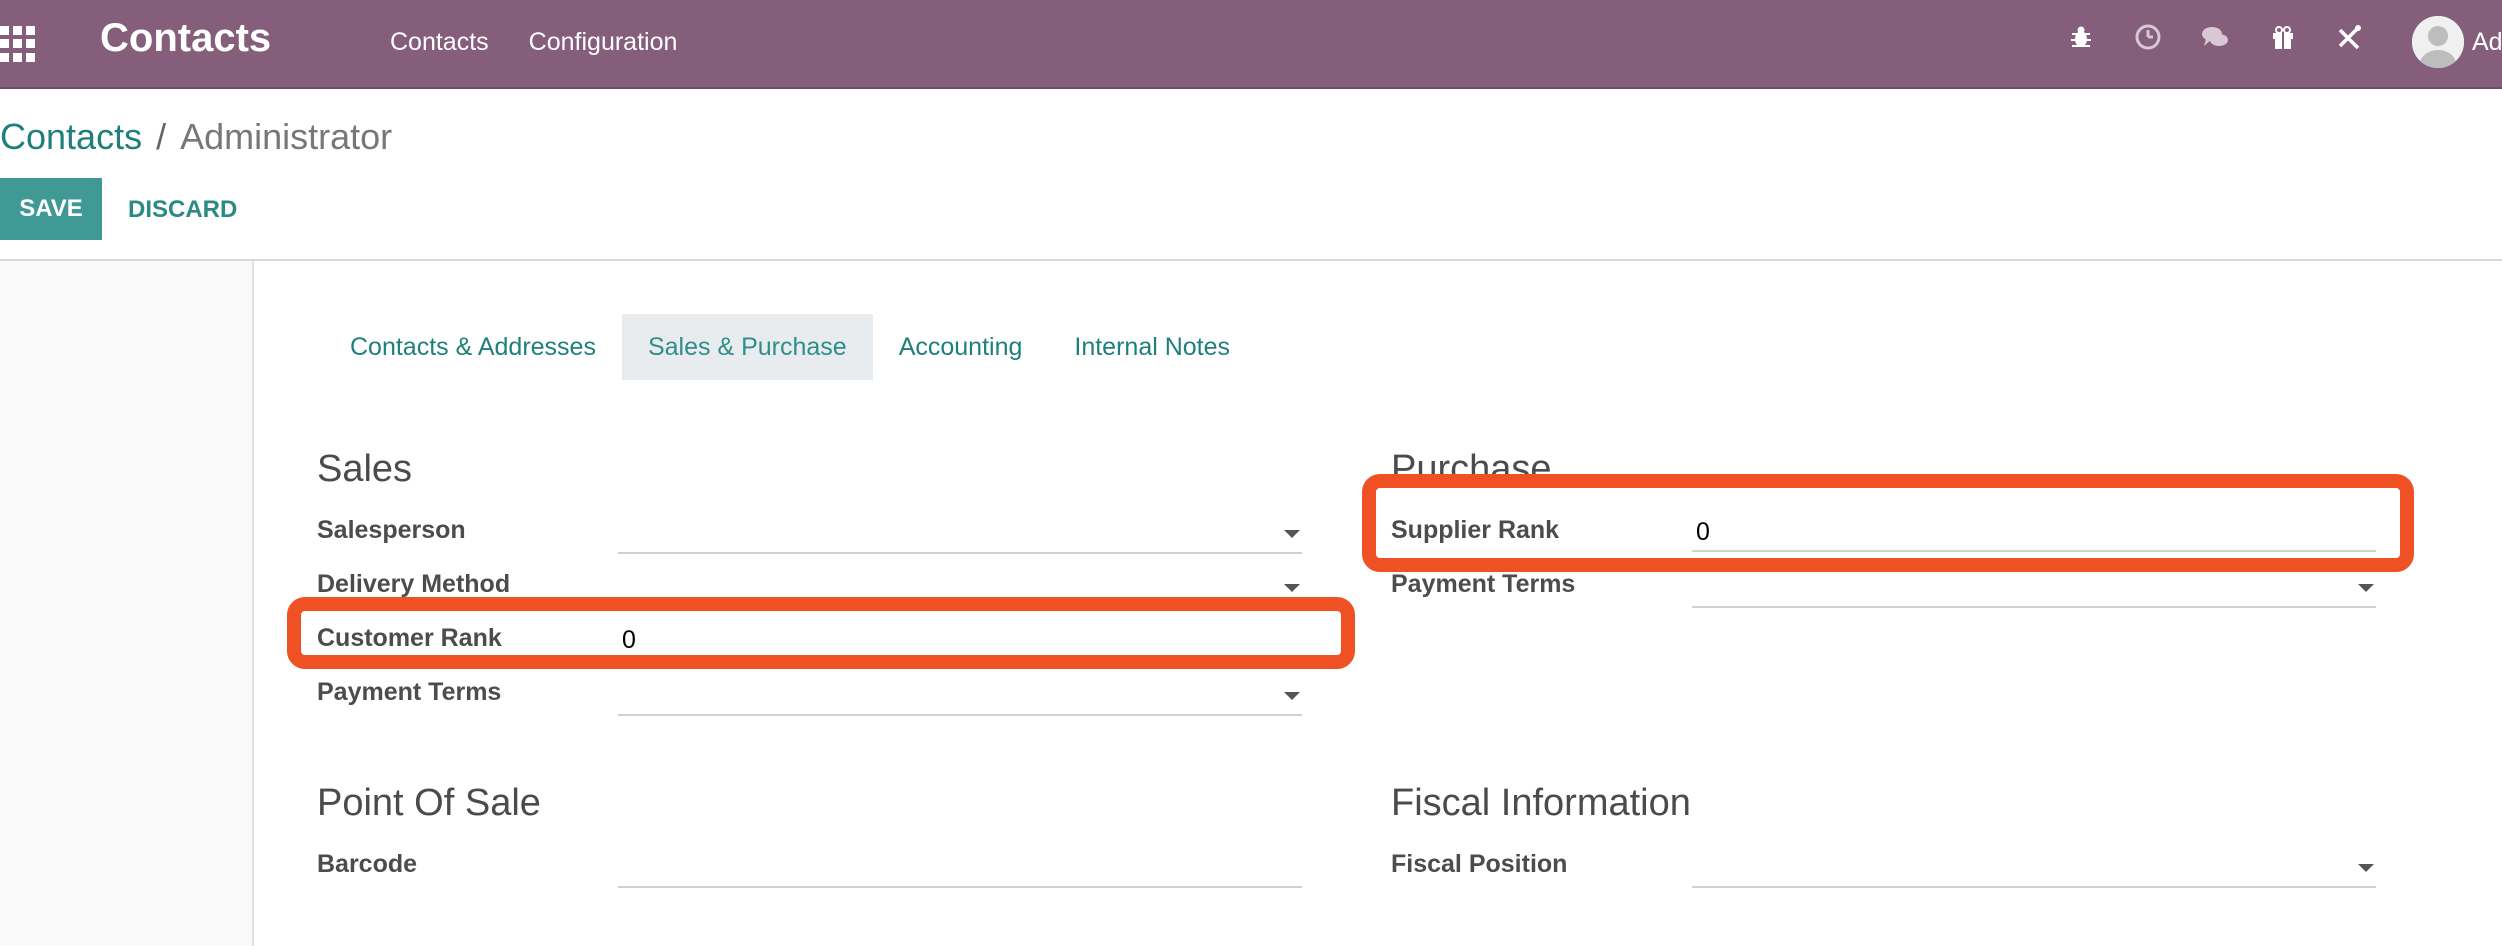 This screenshot has height=946, width=2502. Describe the element at coordinates (2438, 42) in the screenshot. I see `avatar` at that location.